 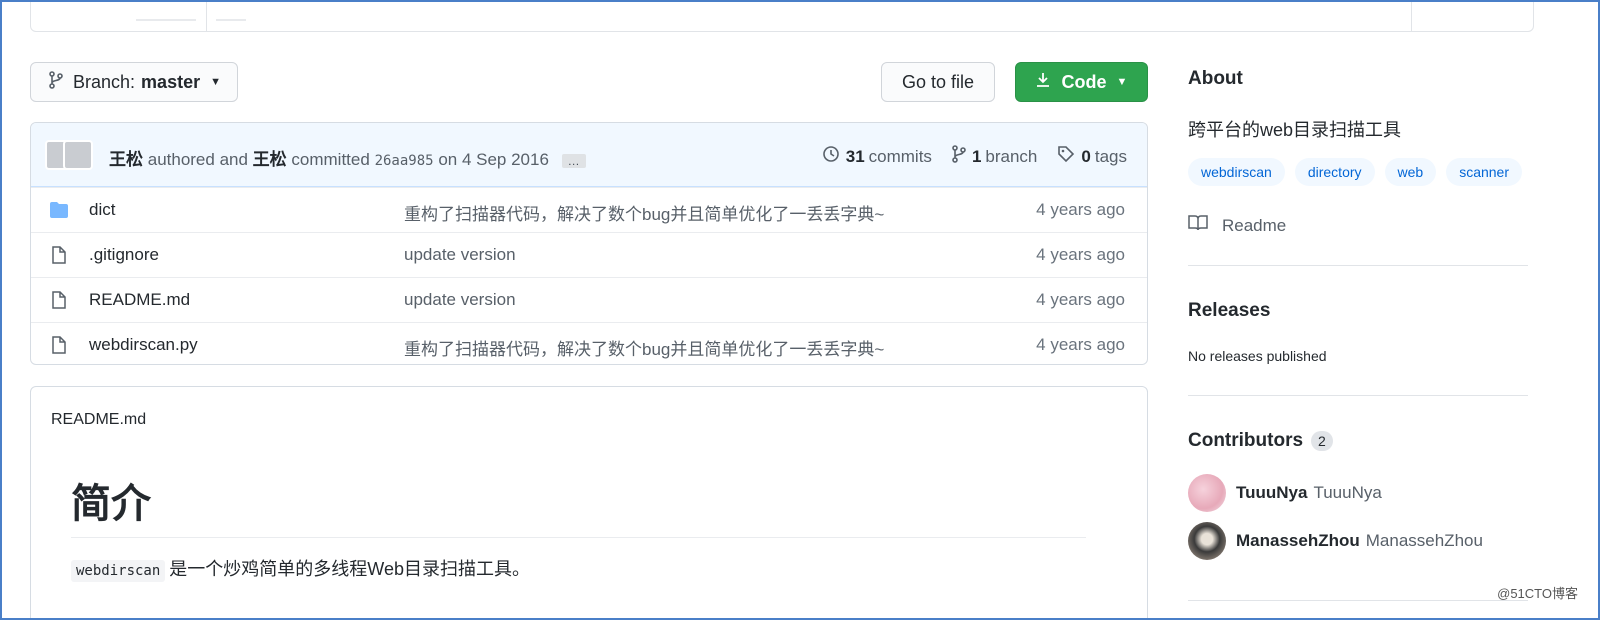 I want to click on folder-icon, so click(x=59, y=210).